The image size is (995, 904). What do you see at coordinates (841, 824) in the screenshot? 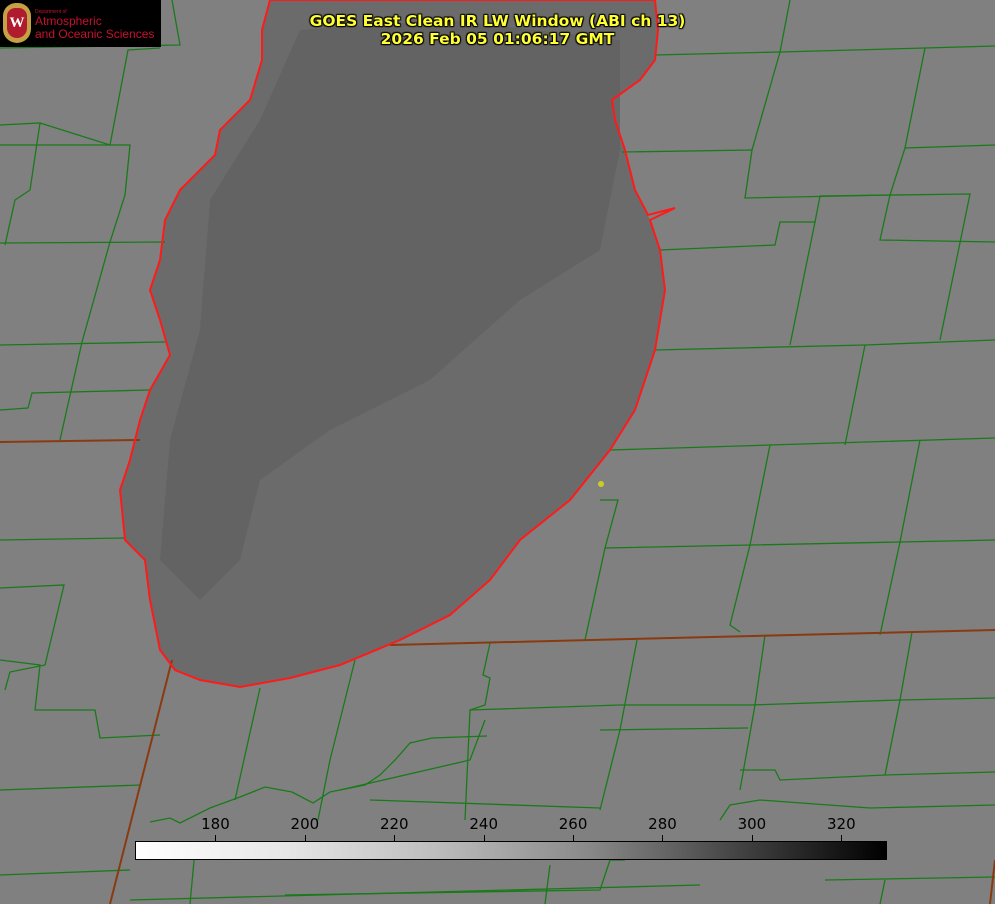
I see `colorbar-tick-label: 320` at bounding box center [841, 824].